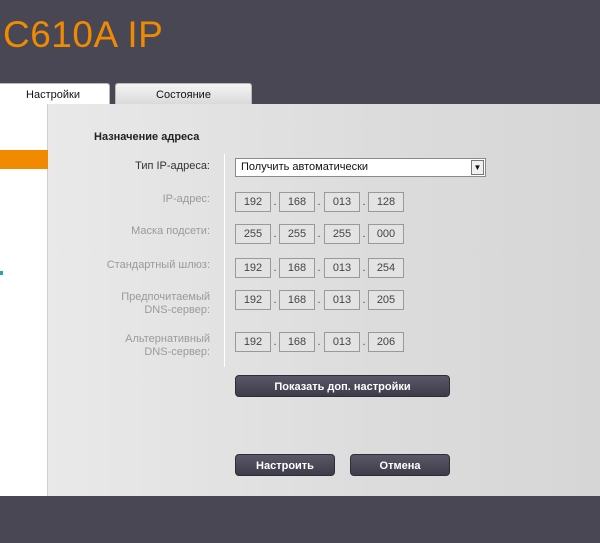 This screenshot has width=600, height=543. What do you see at coordinates (400, 465) in the screenshot?
I see `cancel-button: Отмена` at bounding box center [400, 465].